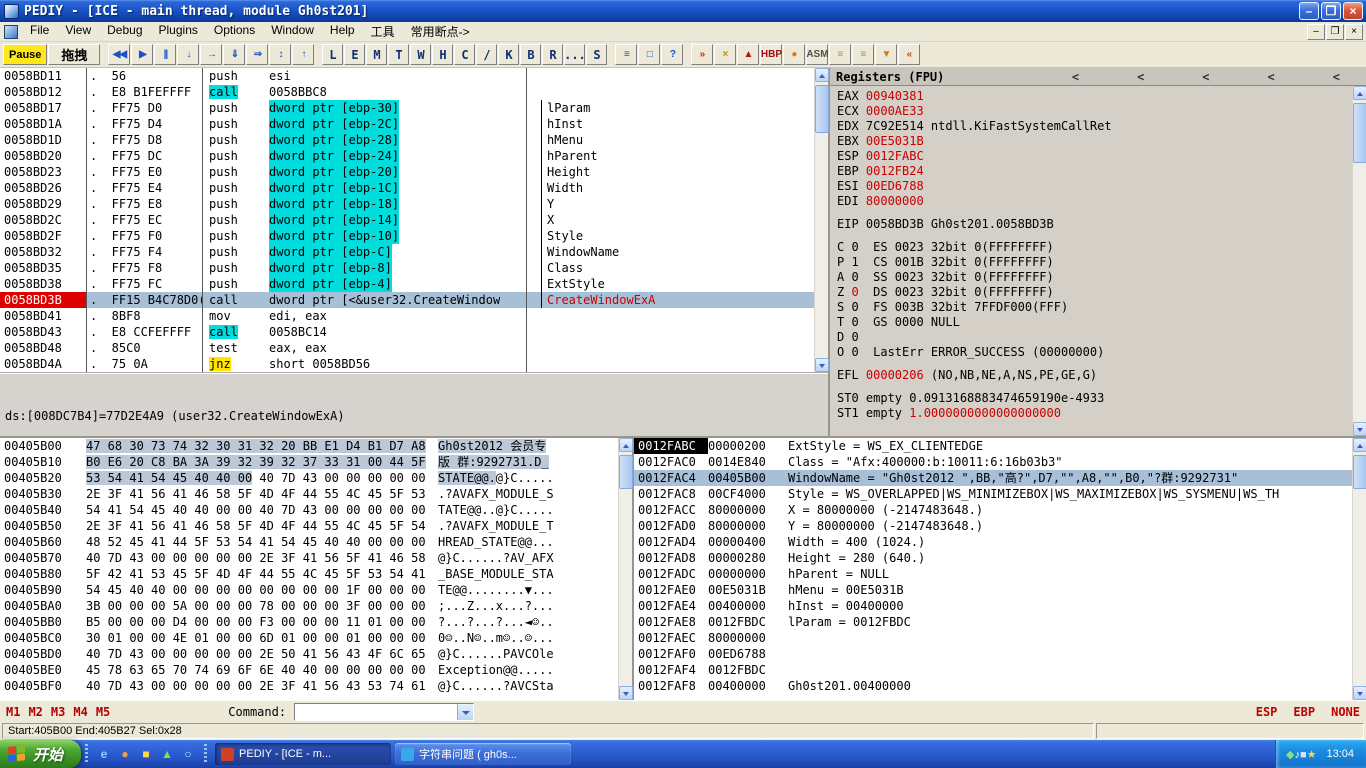 The width and height of the screenshot is (1366, 768). Describe the element at coordinates (909, 54) in the screenshot. I see `plugin-box2-button: «` at that location.